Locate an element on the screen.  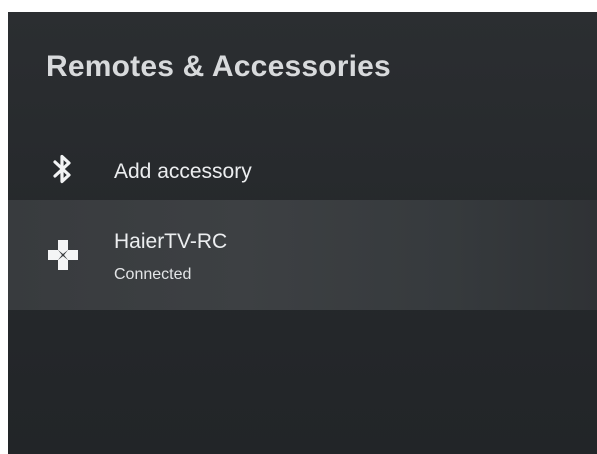
add-accessory-label: Add accessory is located at coordinates (183, 171).